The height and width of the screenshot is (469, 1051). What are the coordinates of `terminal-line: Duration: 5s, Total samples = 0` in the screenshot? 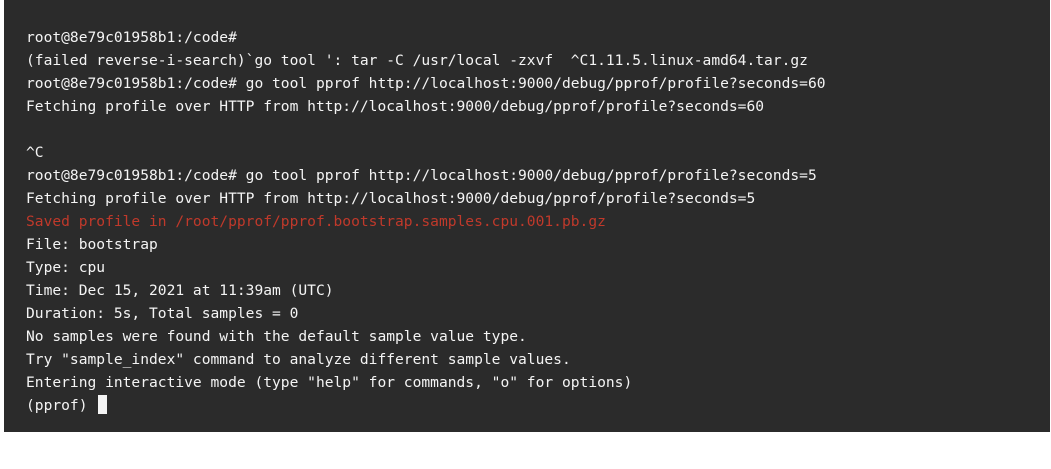 It's located at (162, 313).